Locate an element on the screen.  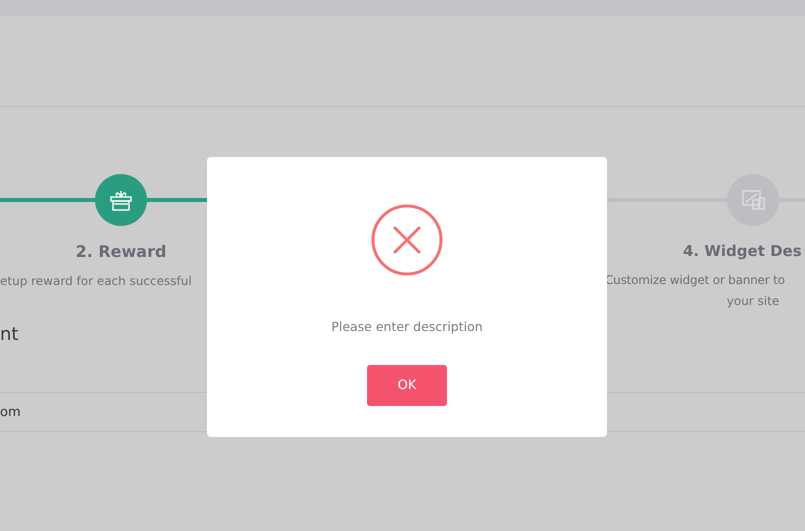
table-cell: om is located at coordinates (10, 412).